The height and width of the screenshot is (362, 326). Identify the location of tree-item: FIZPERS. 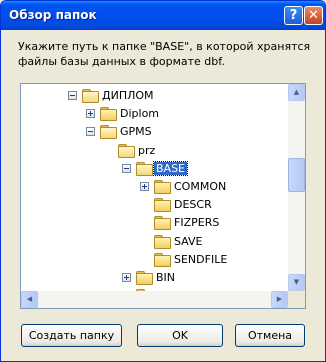
(155, 223).